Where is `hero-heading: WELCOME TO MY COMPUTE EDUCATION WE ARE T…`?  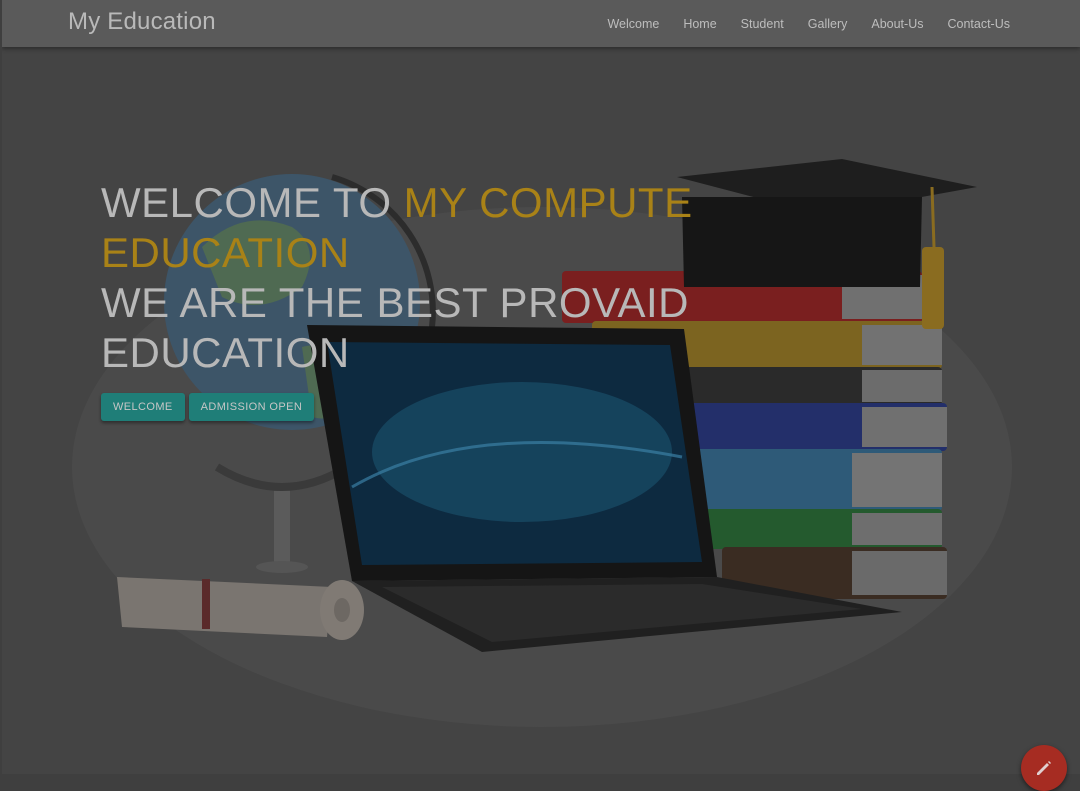
hero-heading: WELCOME TO MY COMPUTE EDUCATION WE ARE T… is located at coordinates (411, 278).